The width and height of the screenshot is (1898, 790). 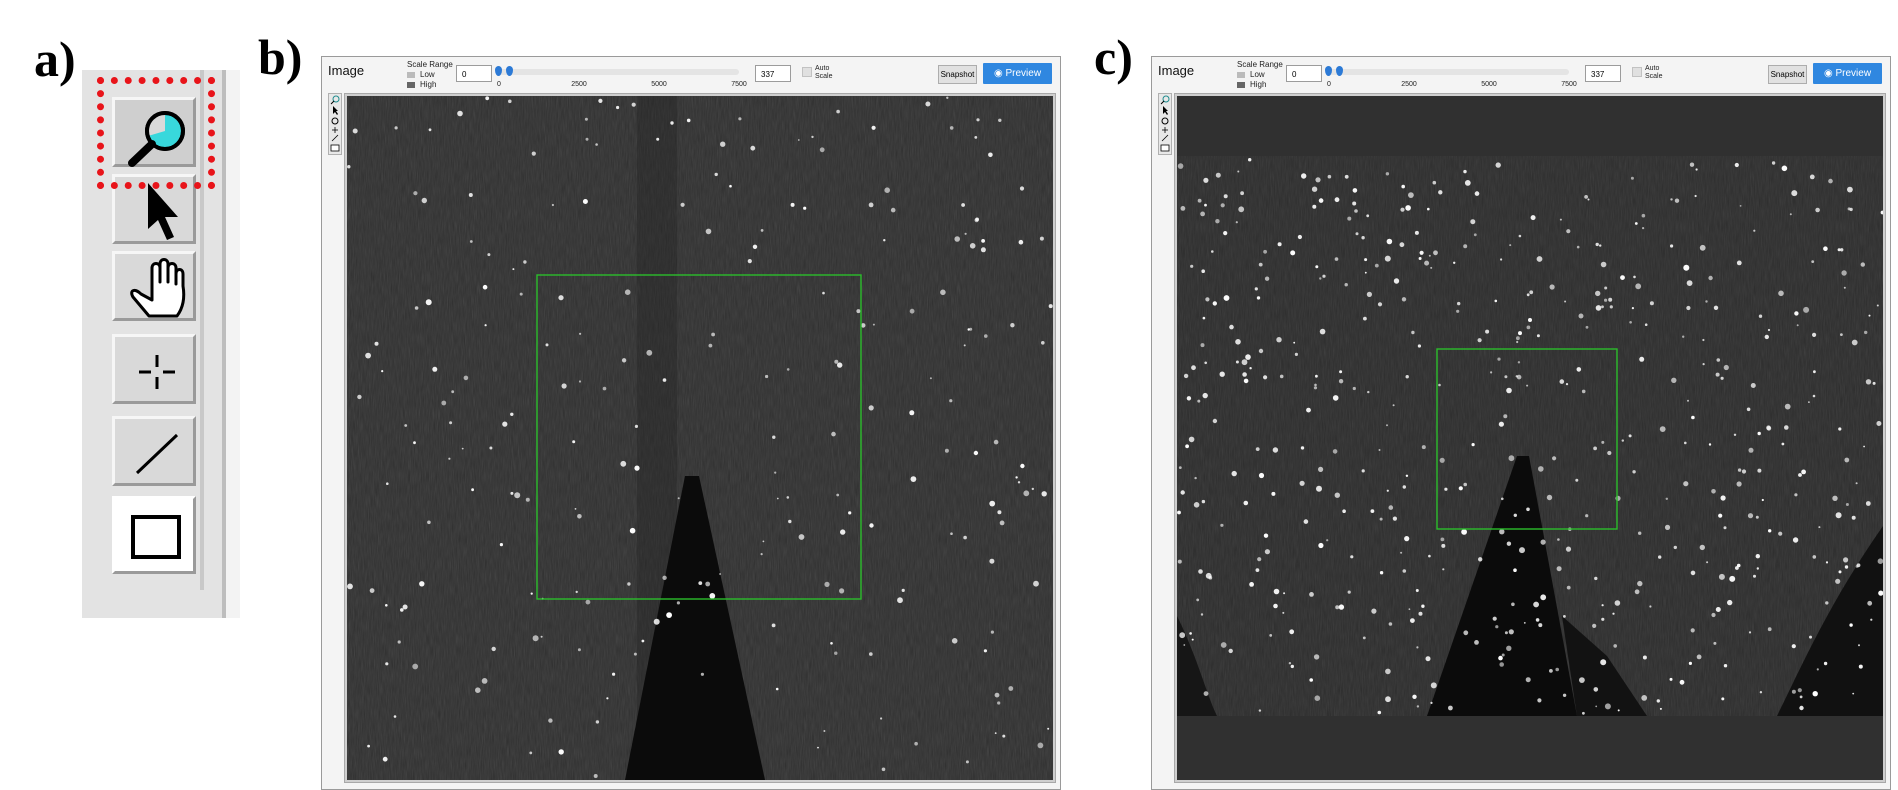 I want to click on tick-label: 5000, so click(x=1489, y=84).